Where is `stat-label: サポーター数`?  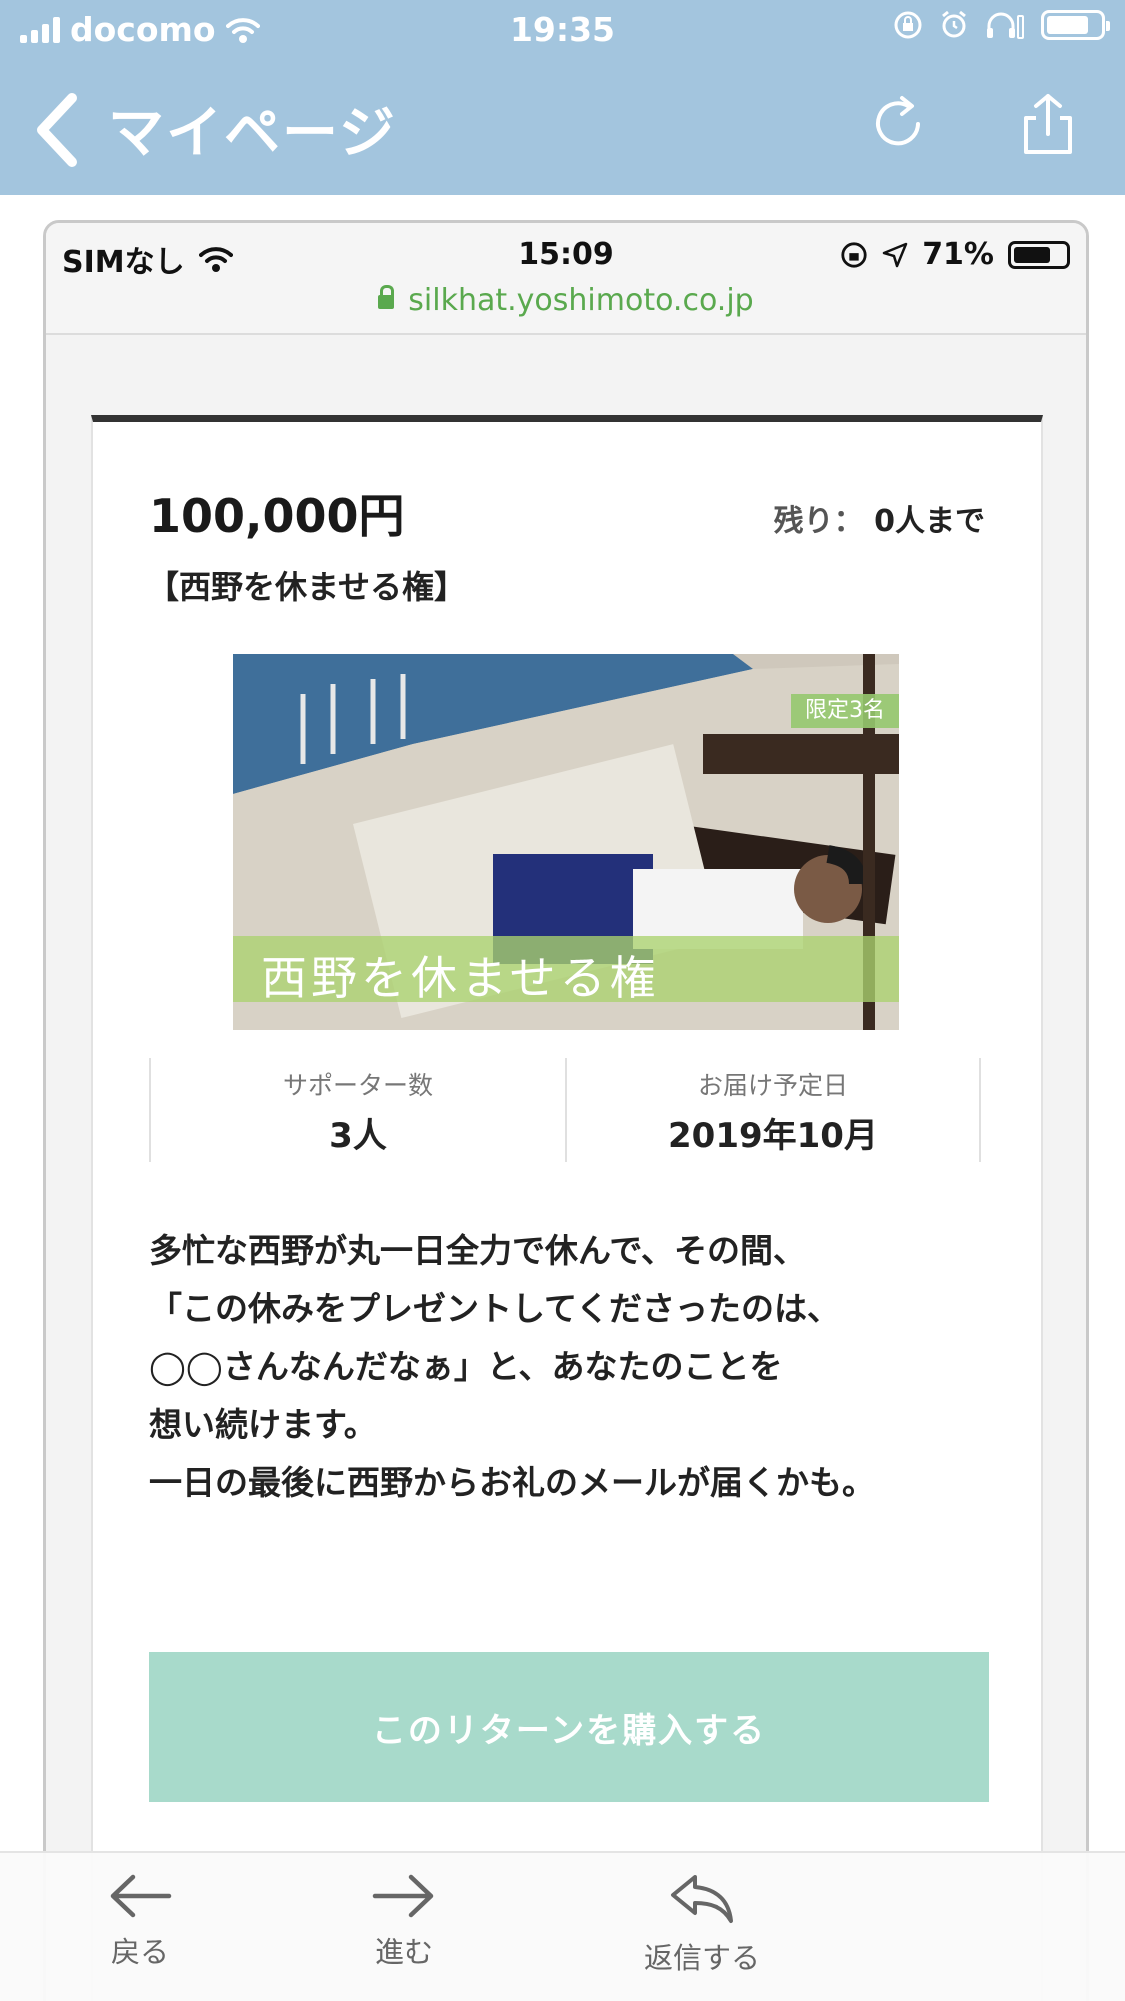 stat-label: サポーター数 is located at coordinates (357, 1085).